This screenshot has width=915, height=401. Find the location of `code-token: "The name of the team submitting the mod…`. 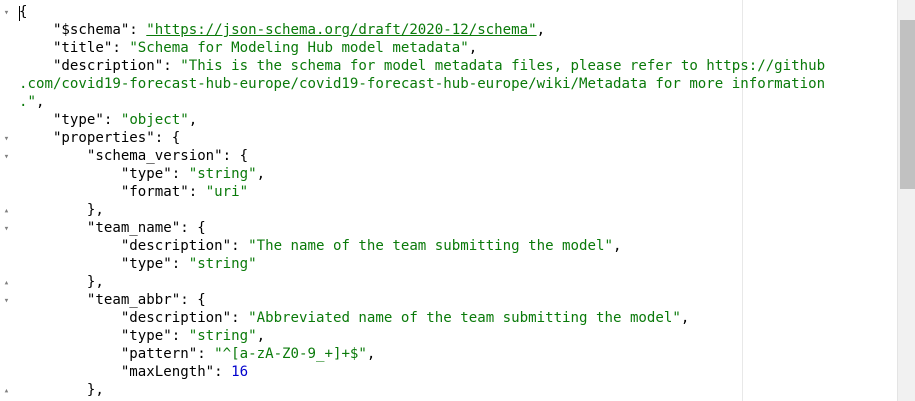

code-token: "The name of the team submitting the mod… is located at coordinates (430, 246).